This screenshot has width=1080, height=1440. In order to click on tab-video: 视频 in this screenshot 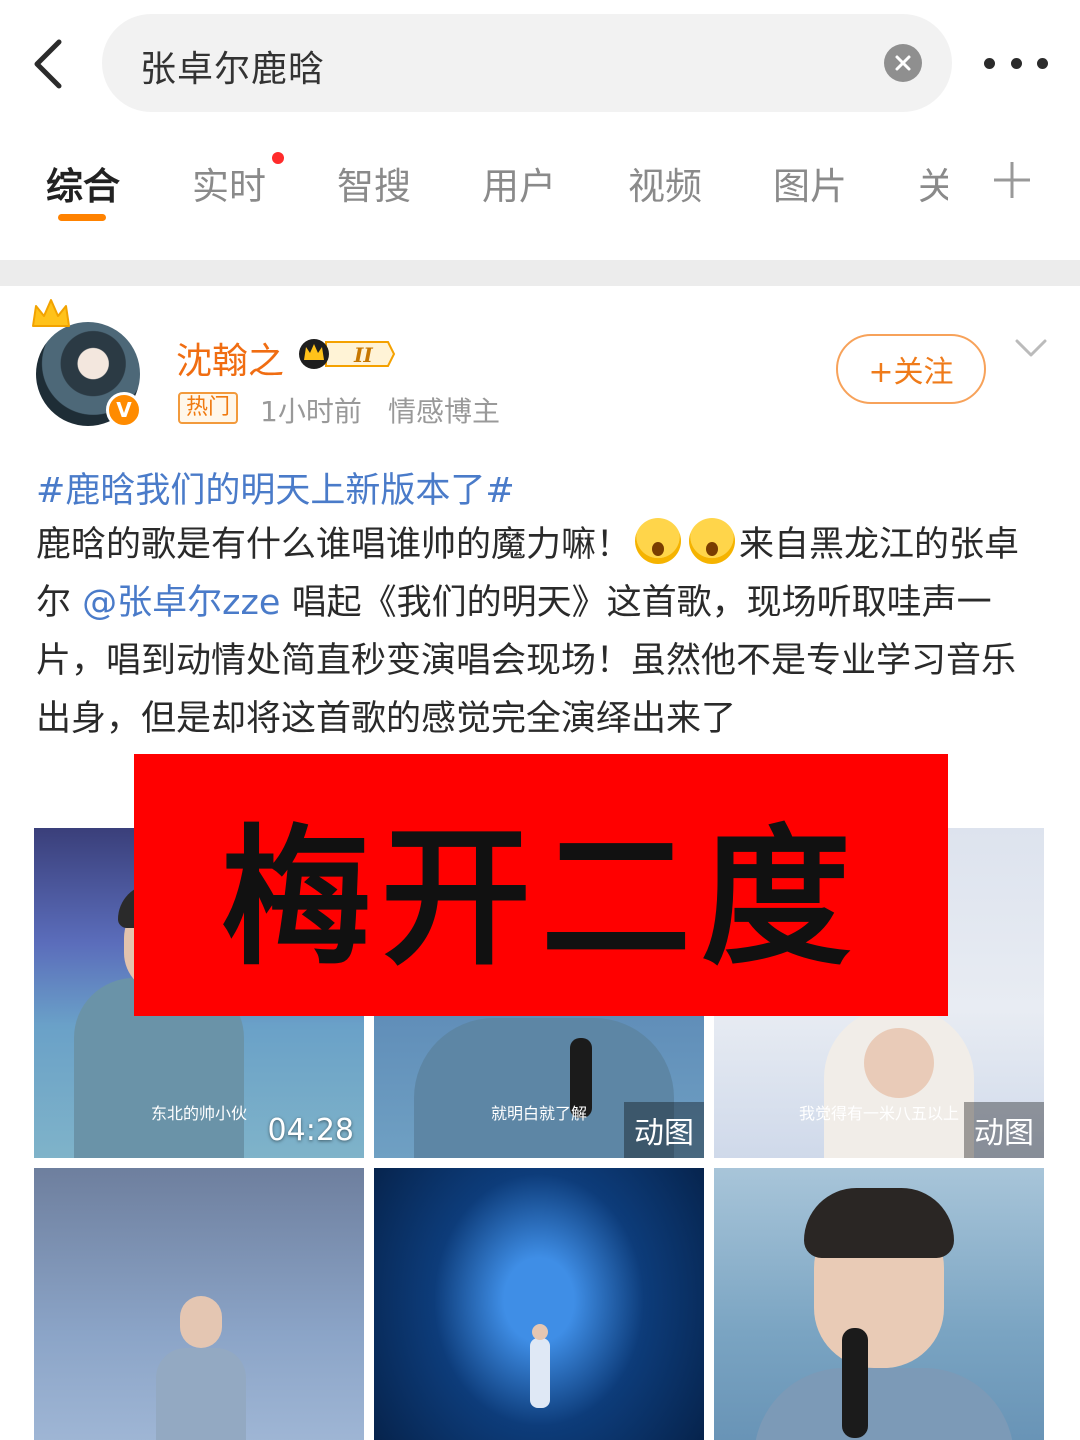, I will do `click(665, 183)`.